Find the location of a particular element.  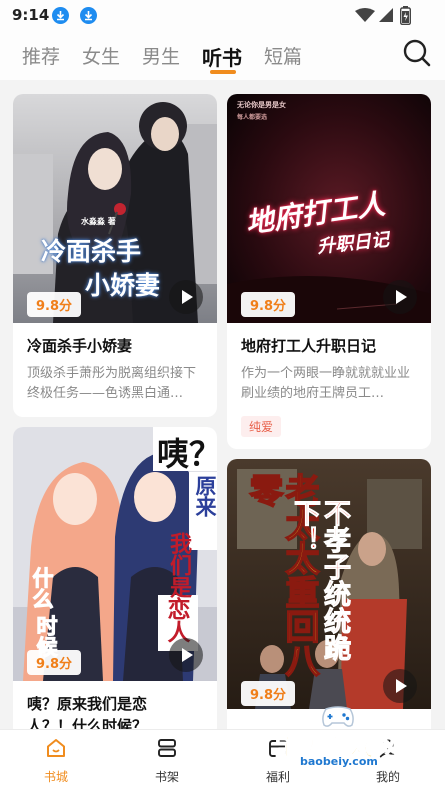

watermark-url: baobeiy.com is located at coordinates (339, 761).